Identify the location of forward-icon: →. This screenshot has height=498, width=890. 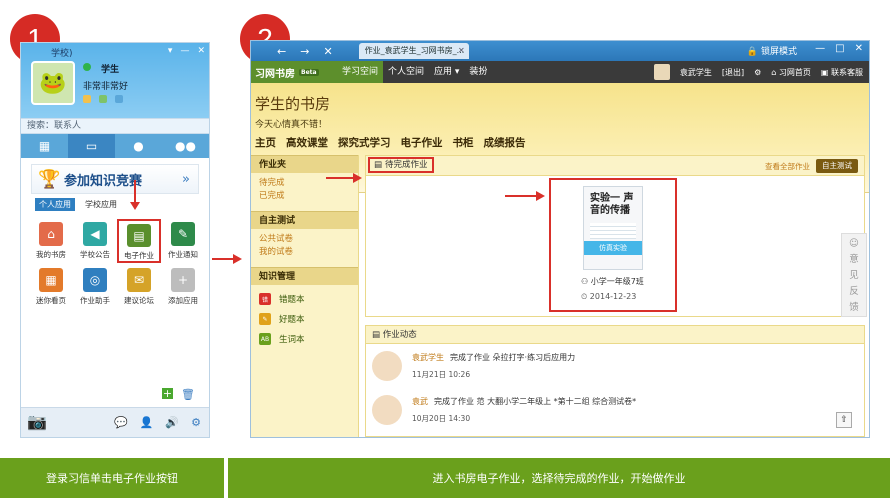
(304, 51).